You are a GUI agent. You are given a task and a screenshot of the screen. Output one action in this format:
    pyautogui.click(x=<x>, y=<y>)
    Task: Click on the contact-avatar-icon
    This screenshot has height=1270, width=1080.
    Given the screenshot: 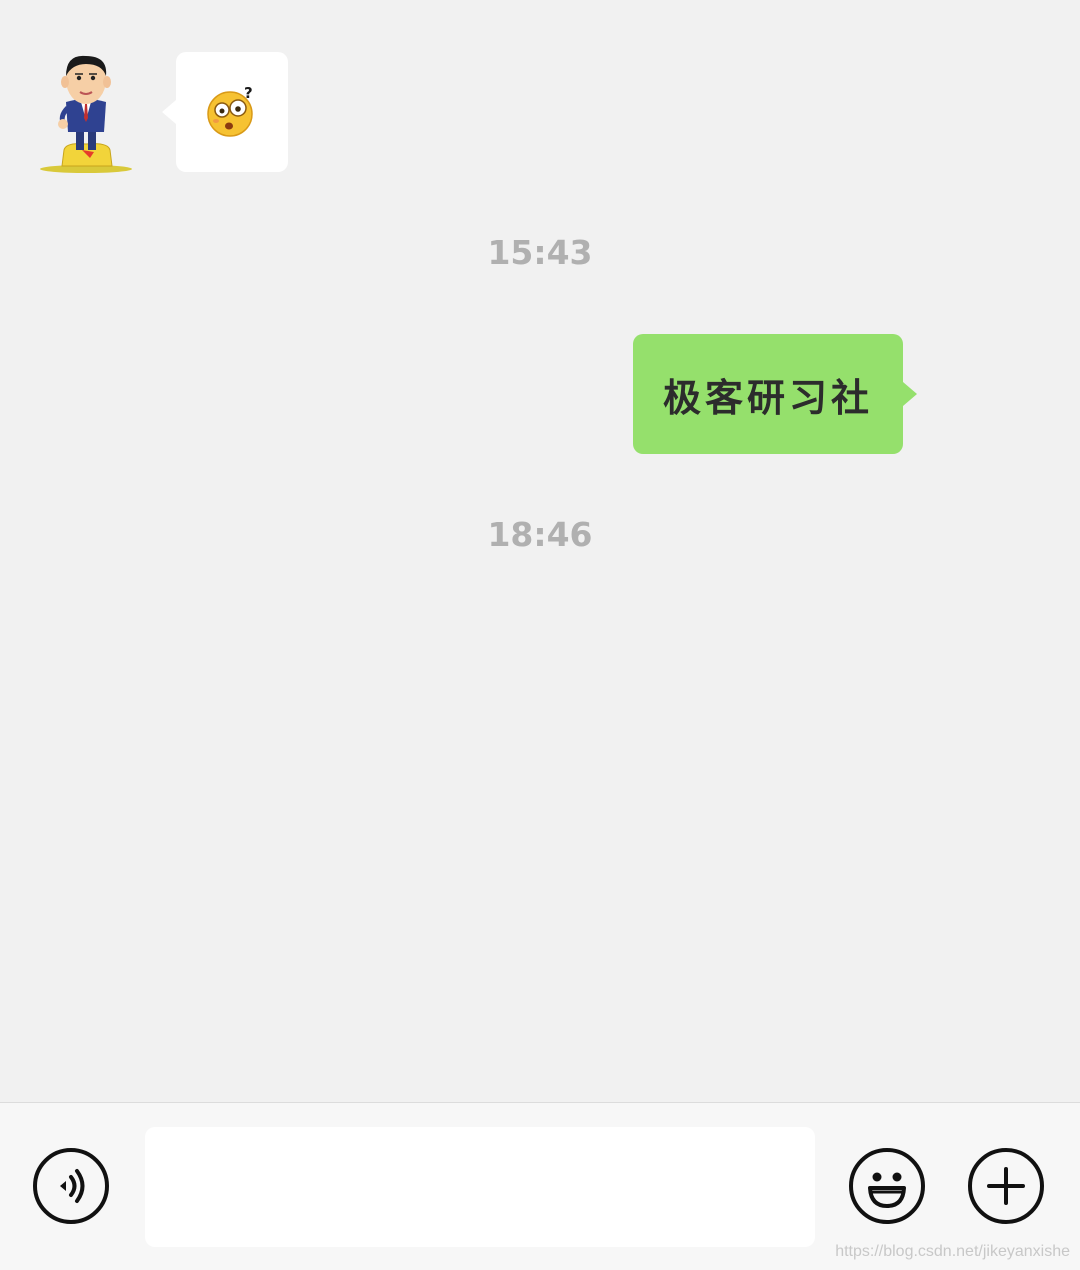 What is the action you would take?
    pyautogui.click(x=86, y=112)
    